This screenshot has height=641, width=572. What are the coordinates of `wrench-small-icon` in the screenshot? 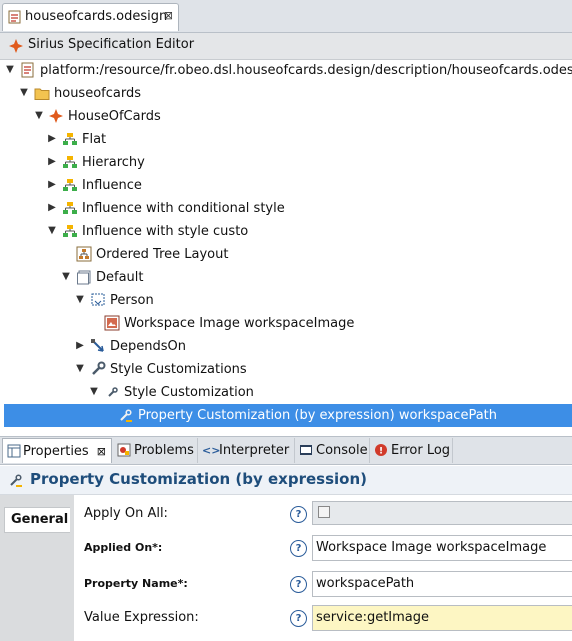 It's located at (113, 392).